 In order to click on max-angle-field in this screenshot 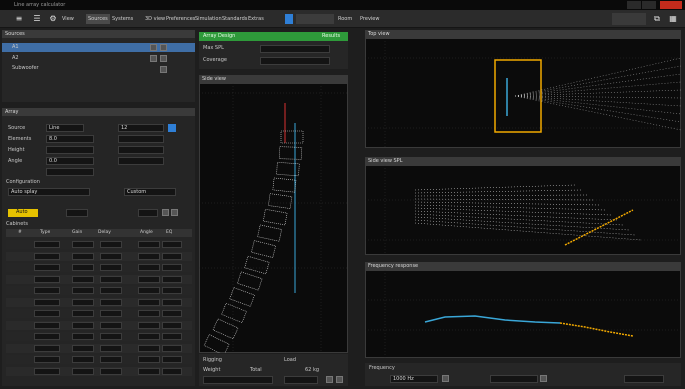, I will do `click(148, 213)`.